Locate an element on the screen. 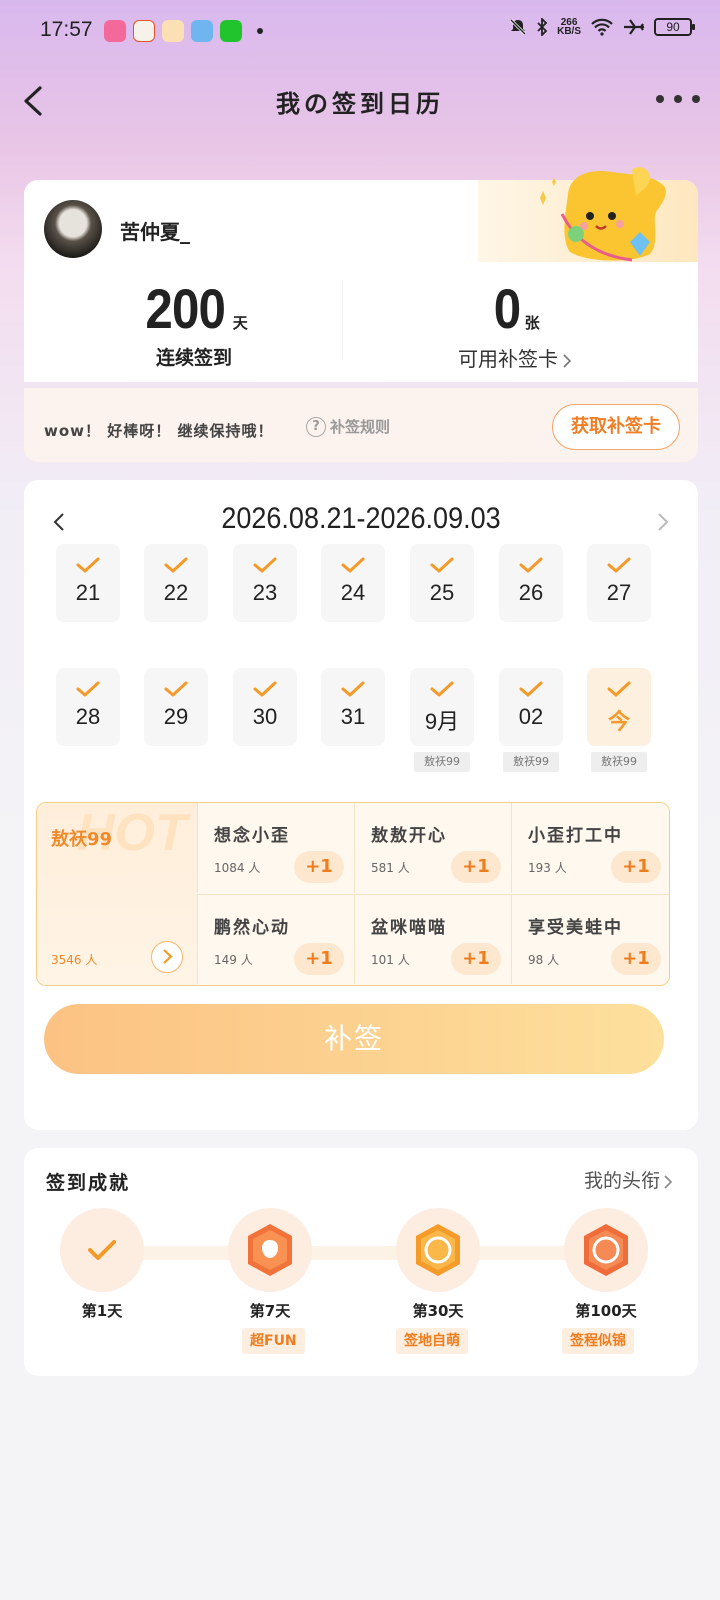 The height and width of the screenshot is (1600, 720). blessing-count: 149 人 is located at coordinates (233, 960).